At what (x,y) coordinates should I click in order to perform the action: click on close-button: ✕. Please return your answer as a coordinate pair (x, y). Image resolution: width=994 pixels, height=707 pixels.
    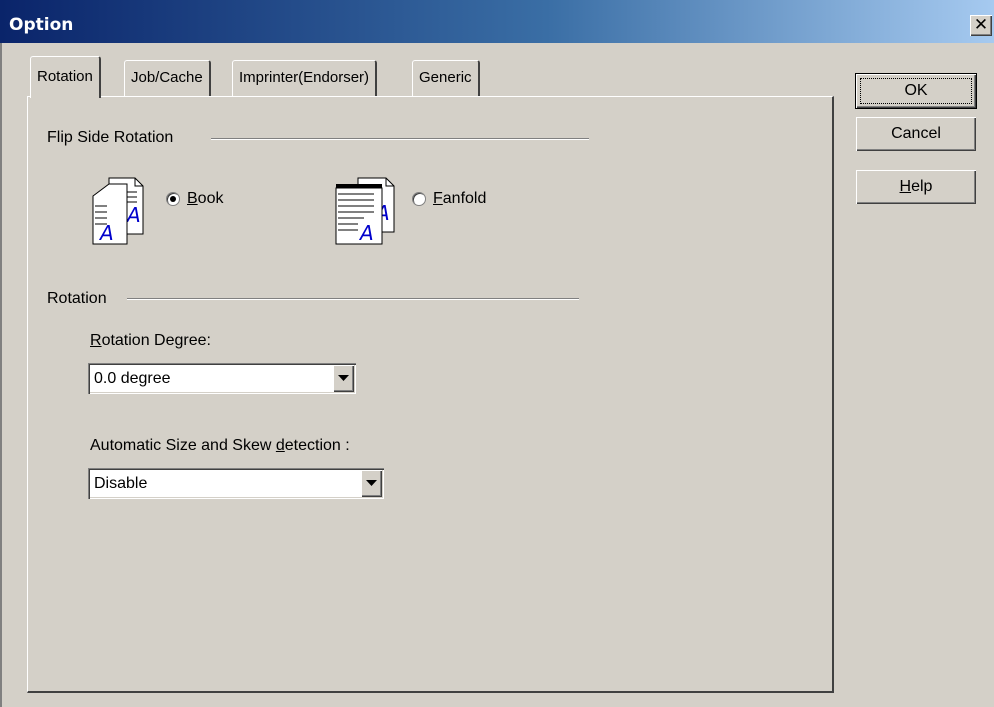
    Looking at the image, I should click on (981, 25).